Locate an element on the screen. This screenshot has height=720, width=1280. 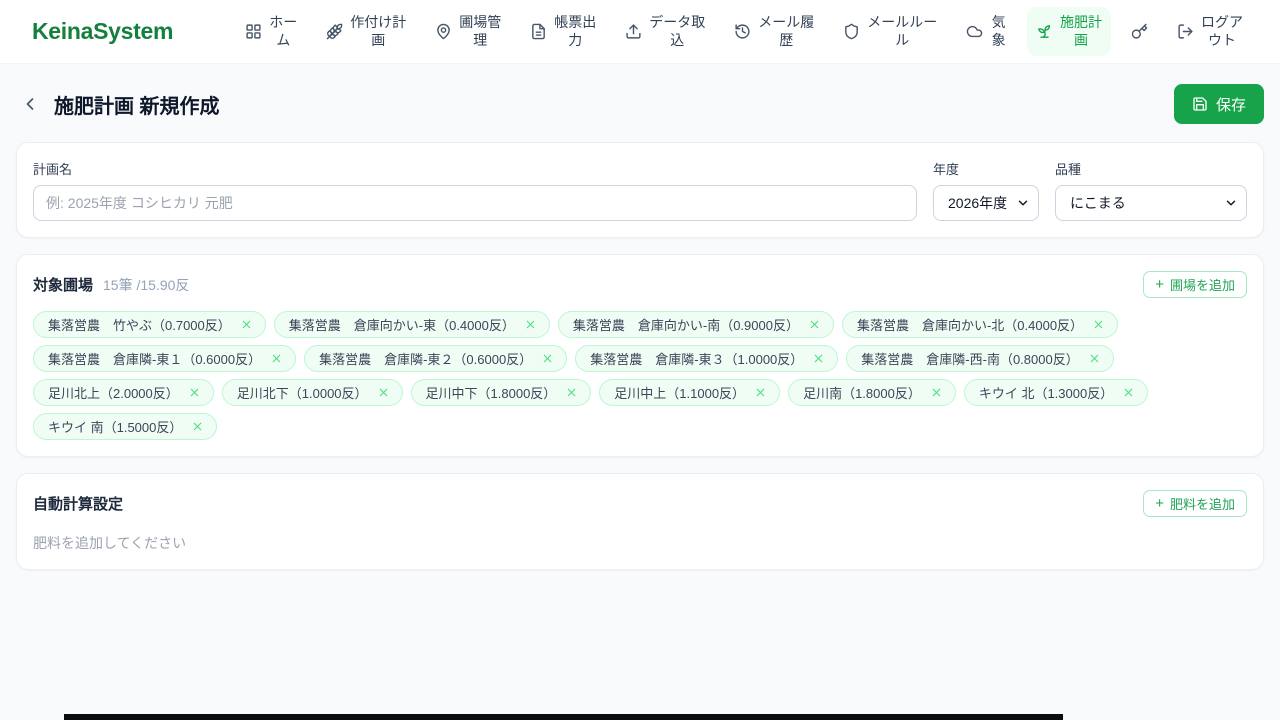
field-tag-label: 集落営農 倉庫隣-東１（0.6000反） is located at coordinates (155, 359).